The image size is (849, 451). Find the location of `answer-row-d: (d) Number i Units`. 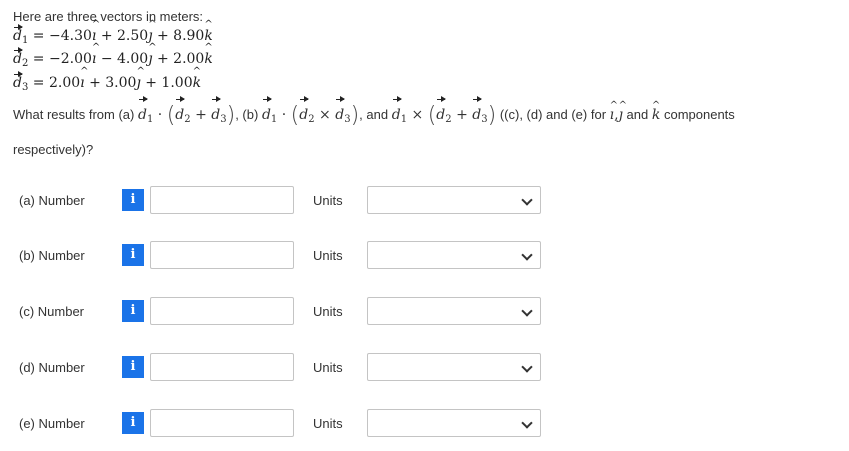

answer-row-d: (d) Number i Units is located at coordinates (424, 368).